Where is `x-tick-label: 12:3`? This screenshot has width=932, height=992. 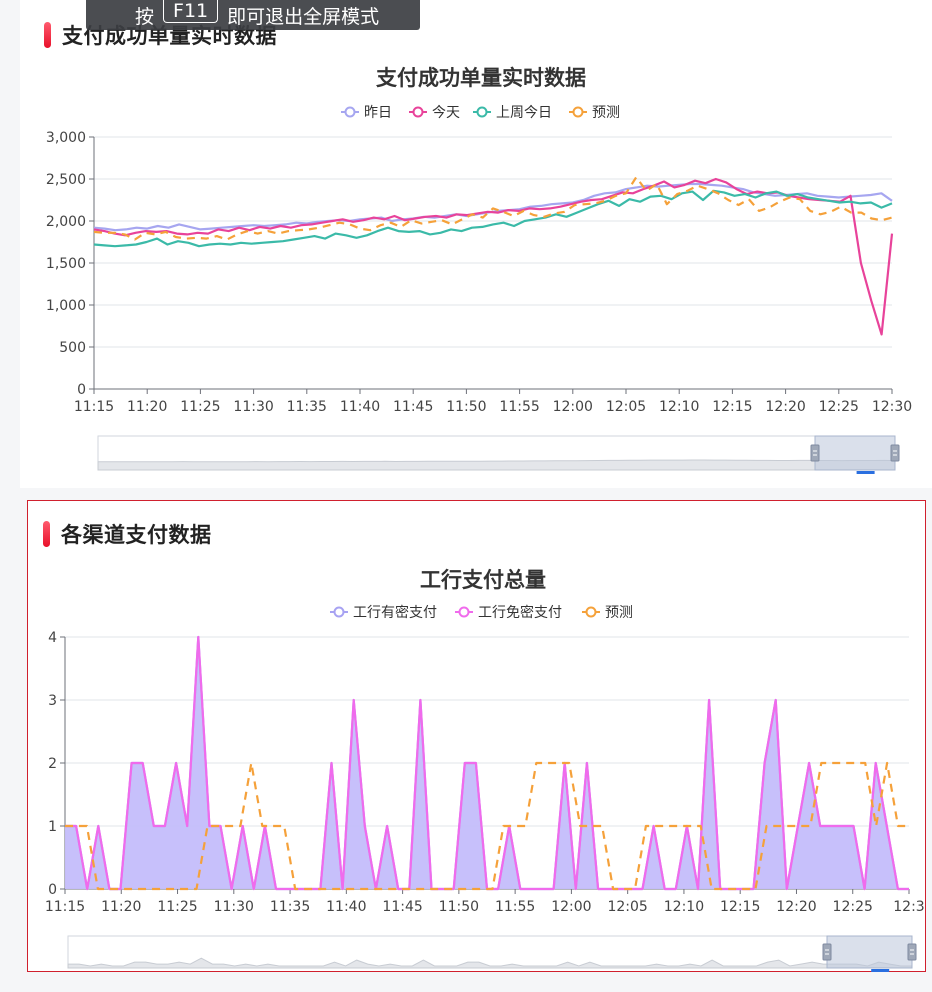 x-tick-label: 12:3 is located at coordinates (908, 907).